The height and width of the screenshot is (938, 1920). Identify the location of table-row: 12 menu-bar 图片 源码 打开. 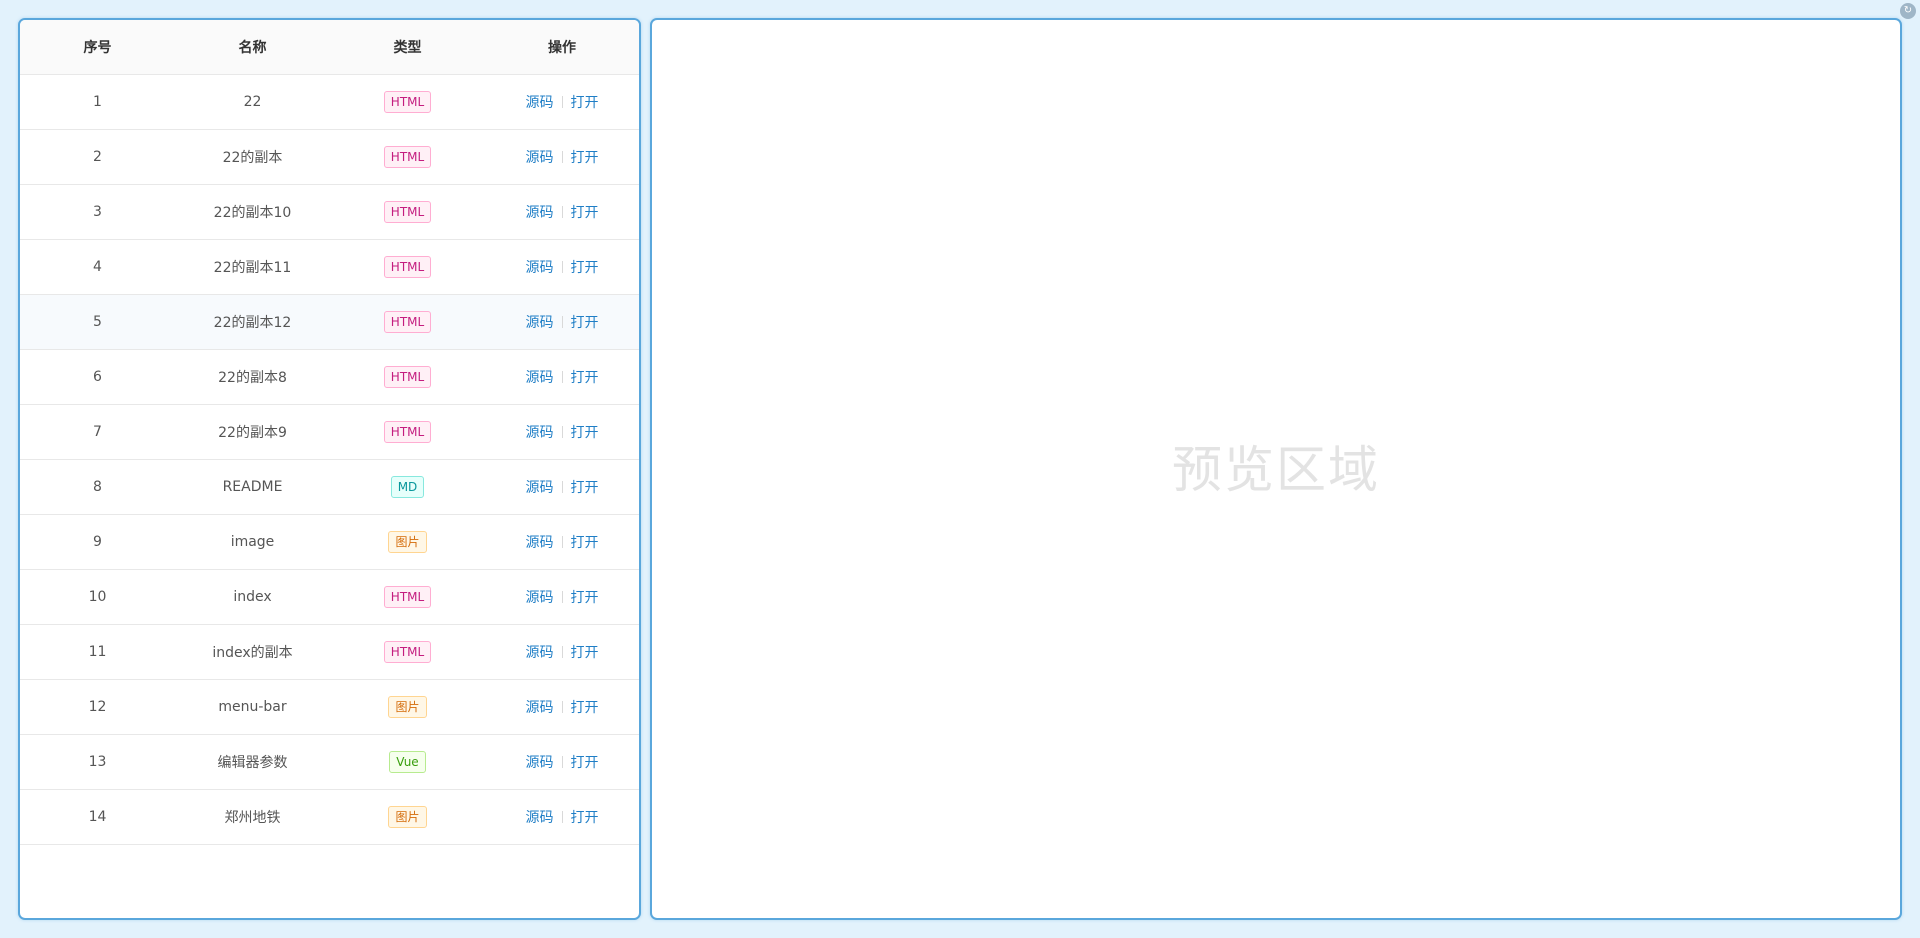
(329, 707).